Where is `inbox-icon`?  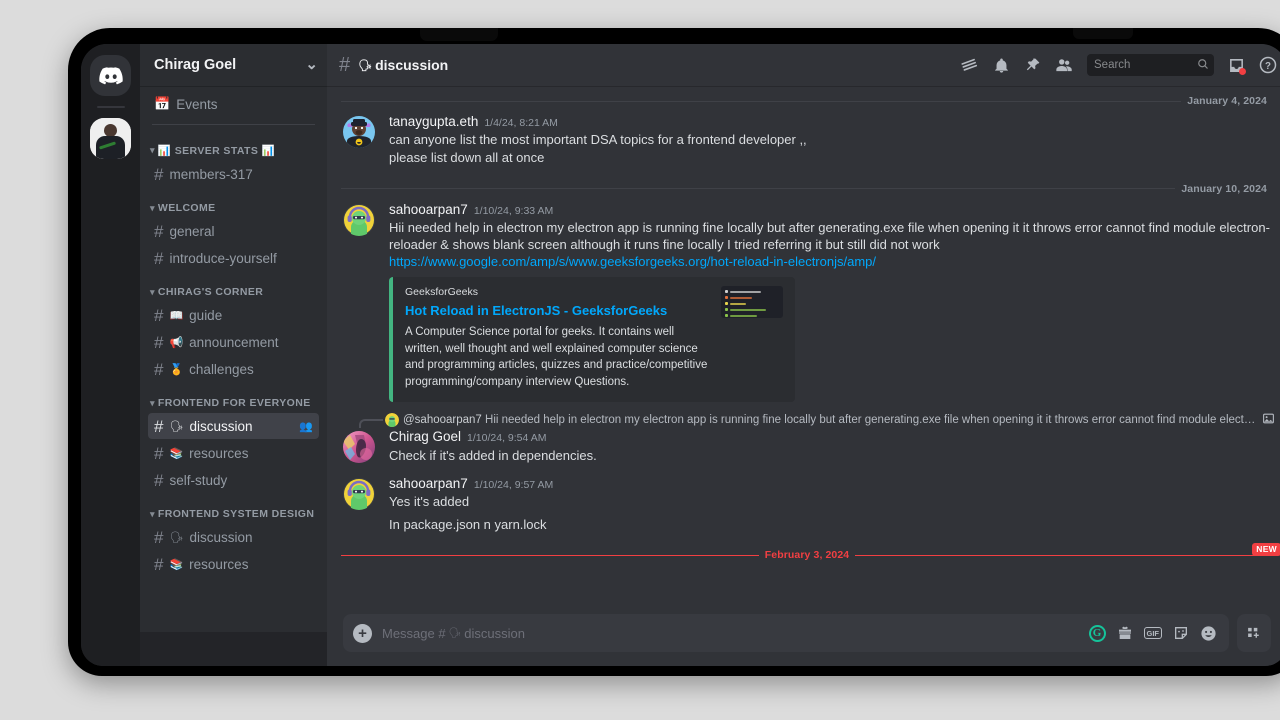 inbox-icon is located at coordinates (1237, 66).